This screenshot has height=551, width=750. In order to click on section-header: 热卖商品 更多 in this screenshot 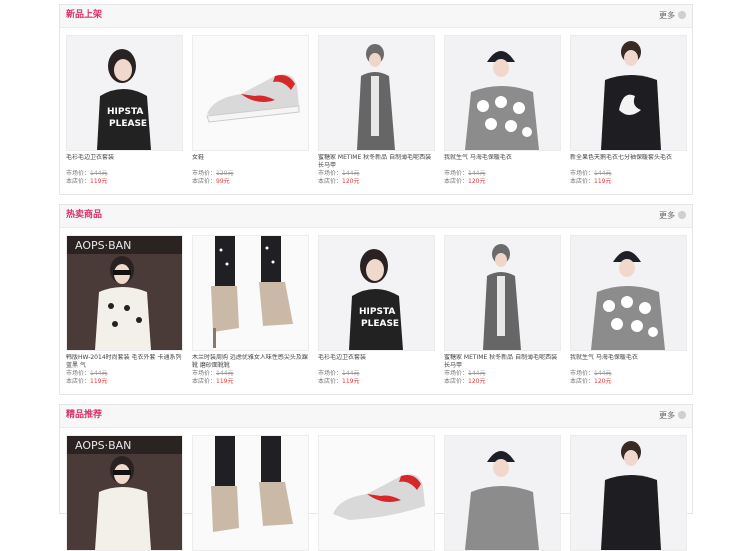, I will do `click(376, 216)`.